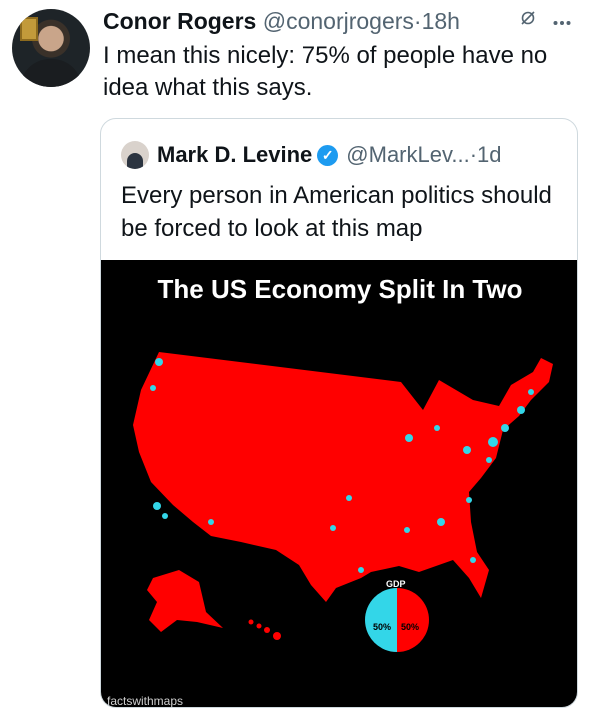 The height and width of the screenshot is (719, 590). Describe the element at coordinates (328, 155) in the screenshot. I see `verified-badge-icon: ✓` at that location.